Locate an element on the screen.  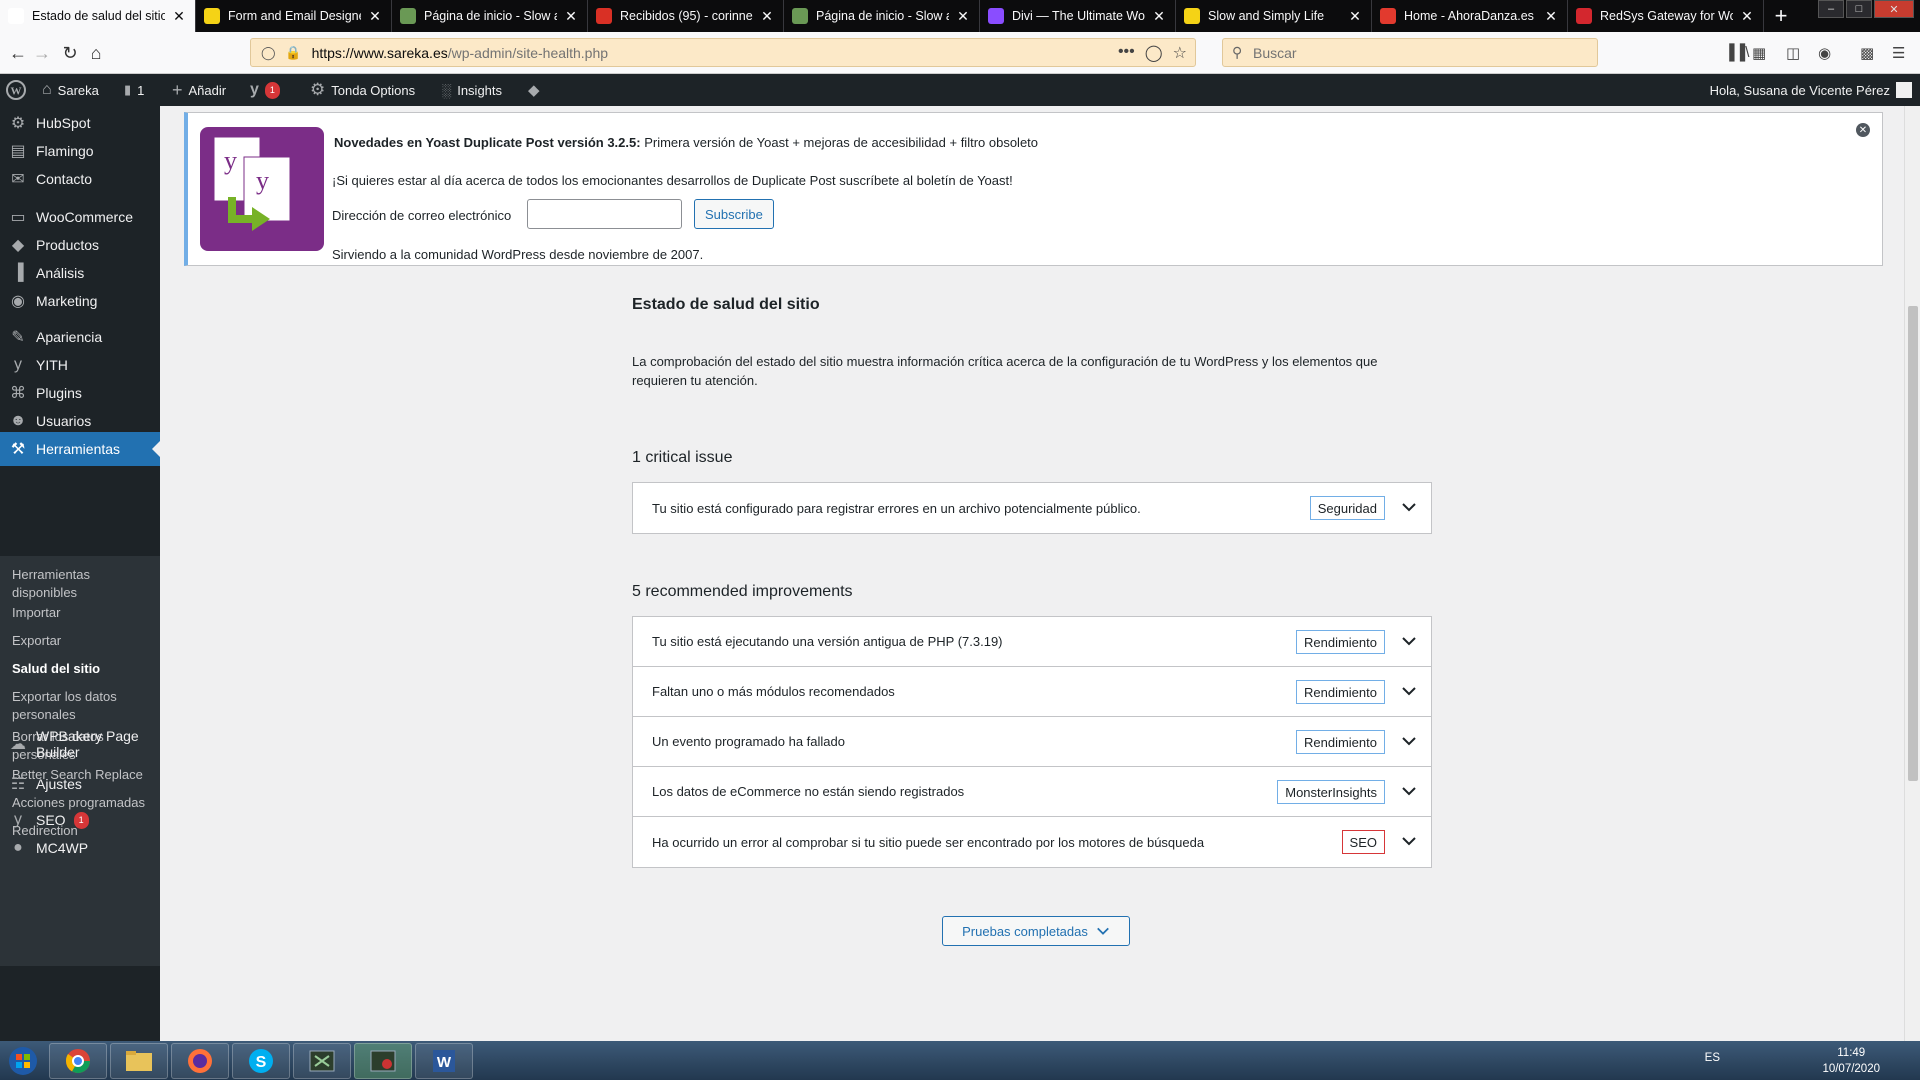
scrollbar-thumb is located at coordinates (1913, 543).